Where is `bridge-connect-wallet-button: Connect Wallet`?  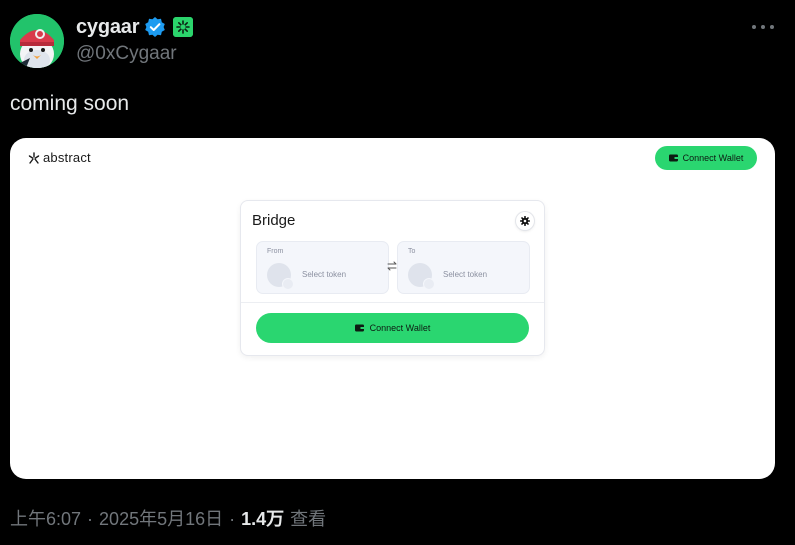 bridge-connect-wallet-button: Connect Wallet is located at coordinates (392, 328).